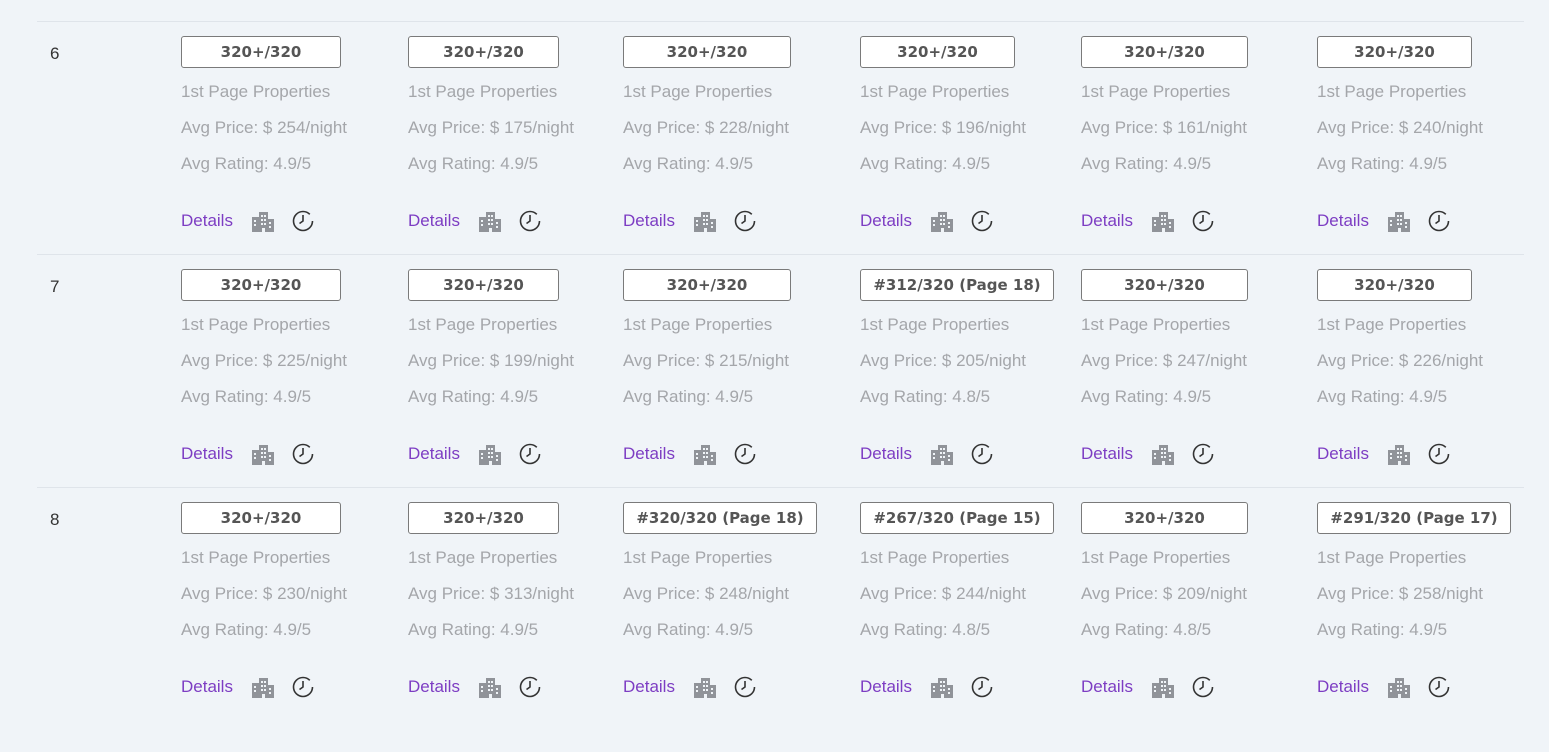 The image size is (1549, 752). Describe the element at coordinates (264, 360) in the screenshot. I see `avg-price: Avg Price: $ 225/night` at that location.